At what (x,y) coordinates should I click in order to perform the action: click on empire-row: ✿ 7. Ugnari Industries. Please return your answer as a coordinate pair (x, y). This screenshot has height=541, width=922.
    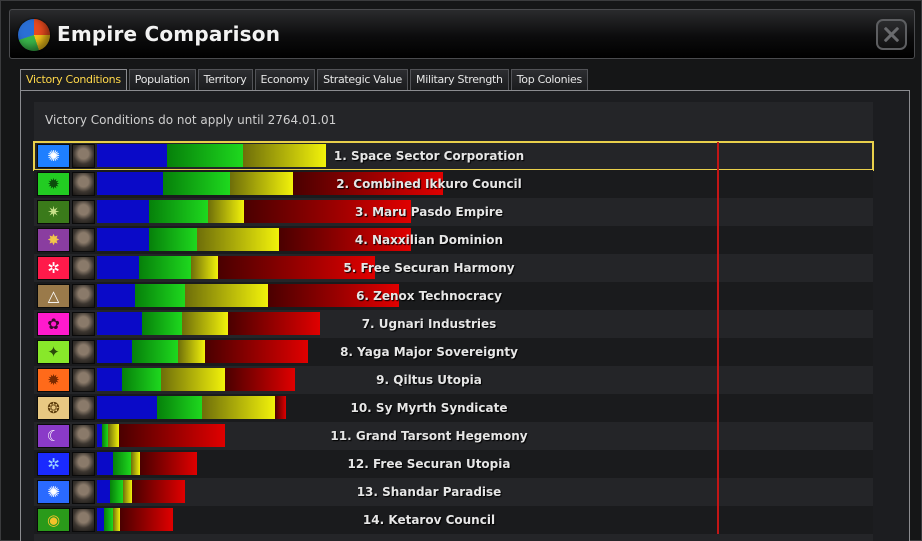
    Looking at the image, I should click on (453, 324).